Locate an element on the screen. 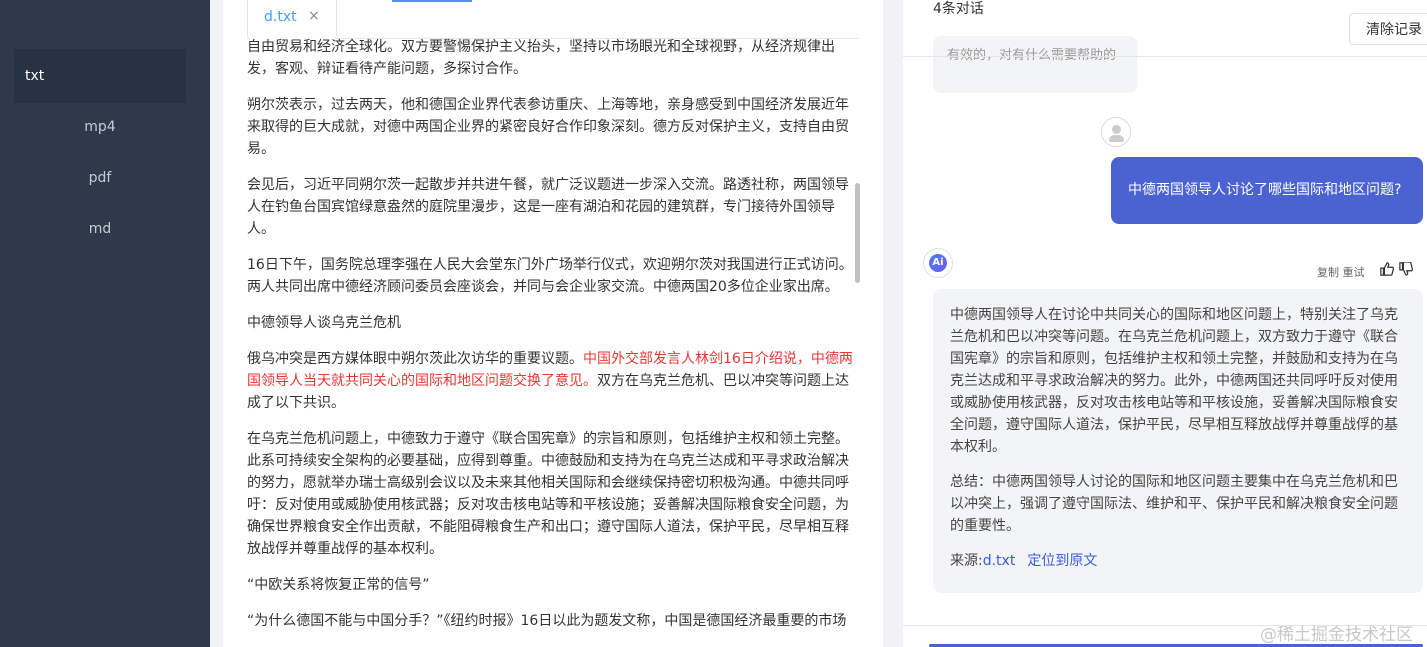 This screenshot has height=647, width=1427. user-avatar-icon is located at coordinates (1116, 132).